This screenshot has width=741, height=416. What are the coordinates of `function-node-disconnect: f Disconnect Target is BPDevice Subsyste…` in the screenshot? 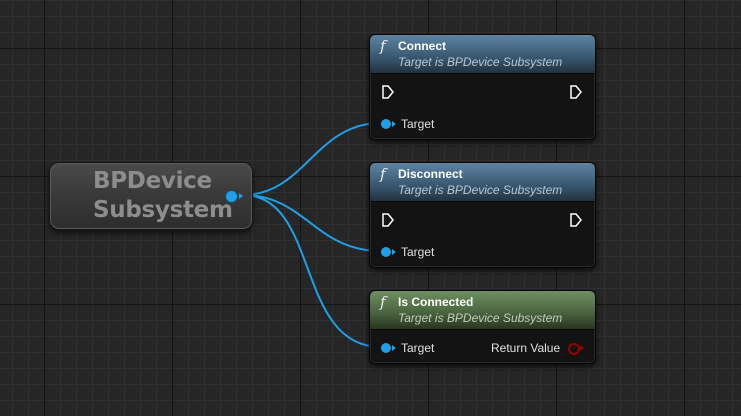 It's located at (482, 215).